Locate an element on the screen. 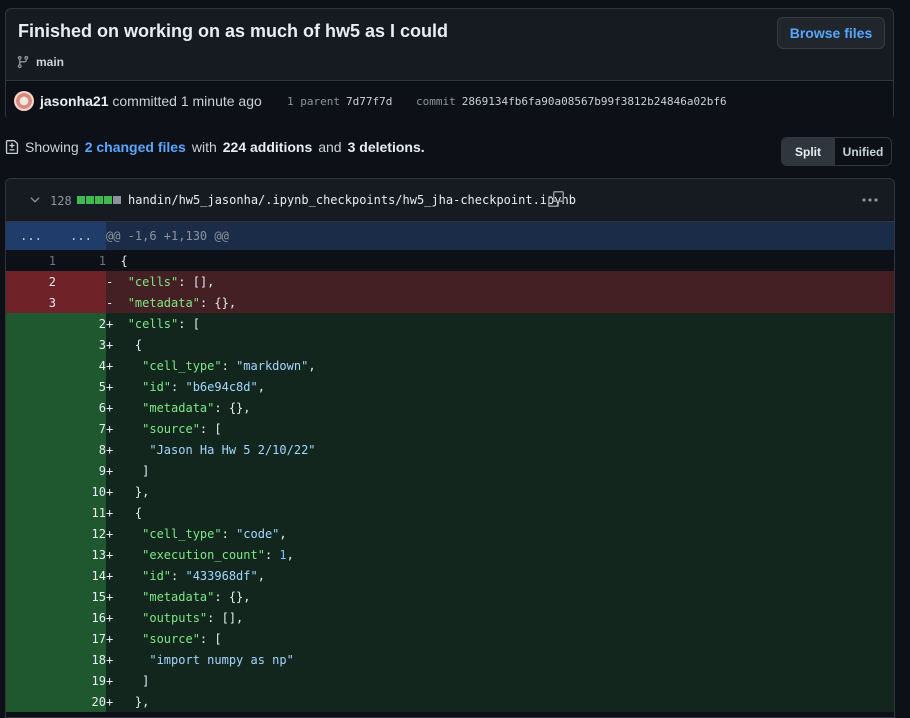 The image size is (910, 718). diff-line-added: 6 + "metadata": {}, is located at coordinates (450, 407).